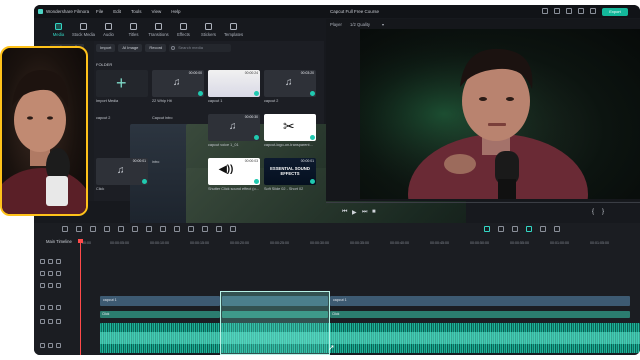 The height and width of the screenshot is (360, 640). Describe the element at coordinates (136, 11) in the screenshot. I see `menu-tools: Tools` at that location.